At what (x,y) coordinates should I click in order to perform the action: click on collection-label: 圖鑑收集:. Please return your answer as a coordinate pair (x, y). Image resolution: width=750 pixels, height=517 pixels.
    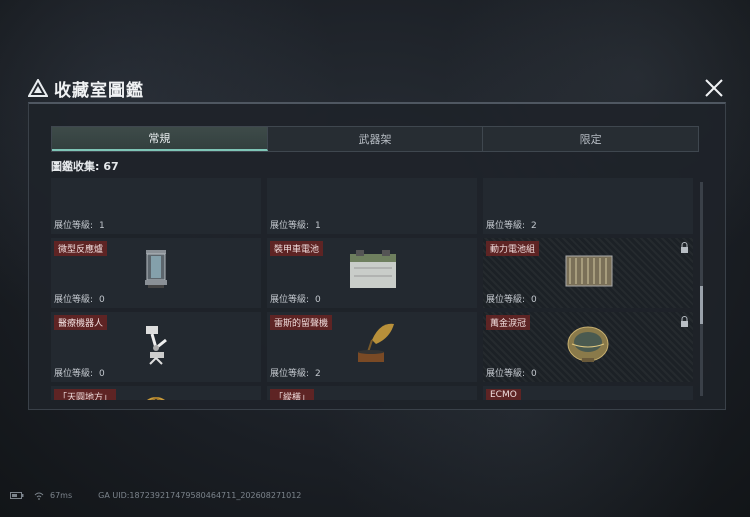
    Looking at the image, I should click on (75, 166).